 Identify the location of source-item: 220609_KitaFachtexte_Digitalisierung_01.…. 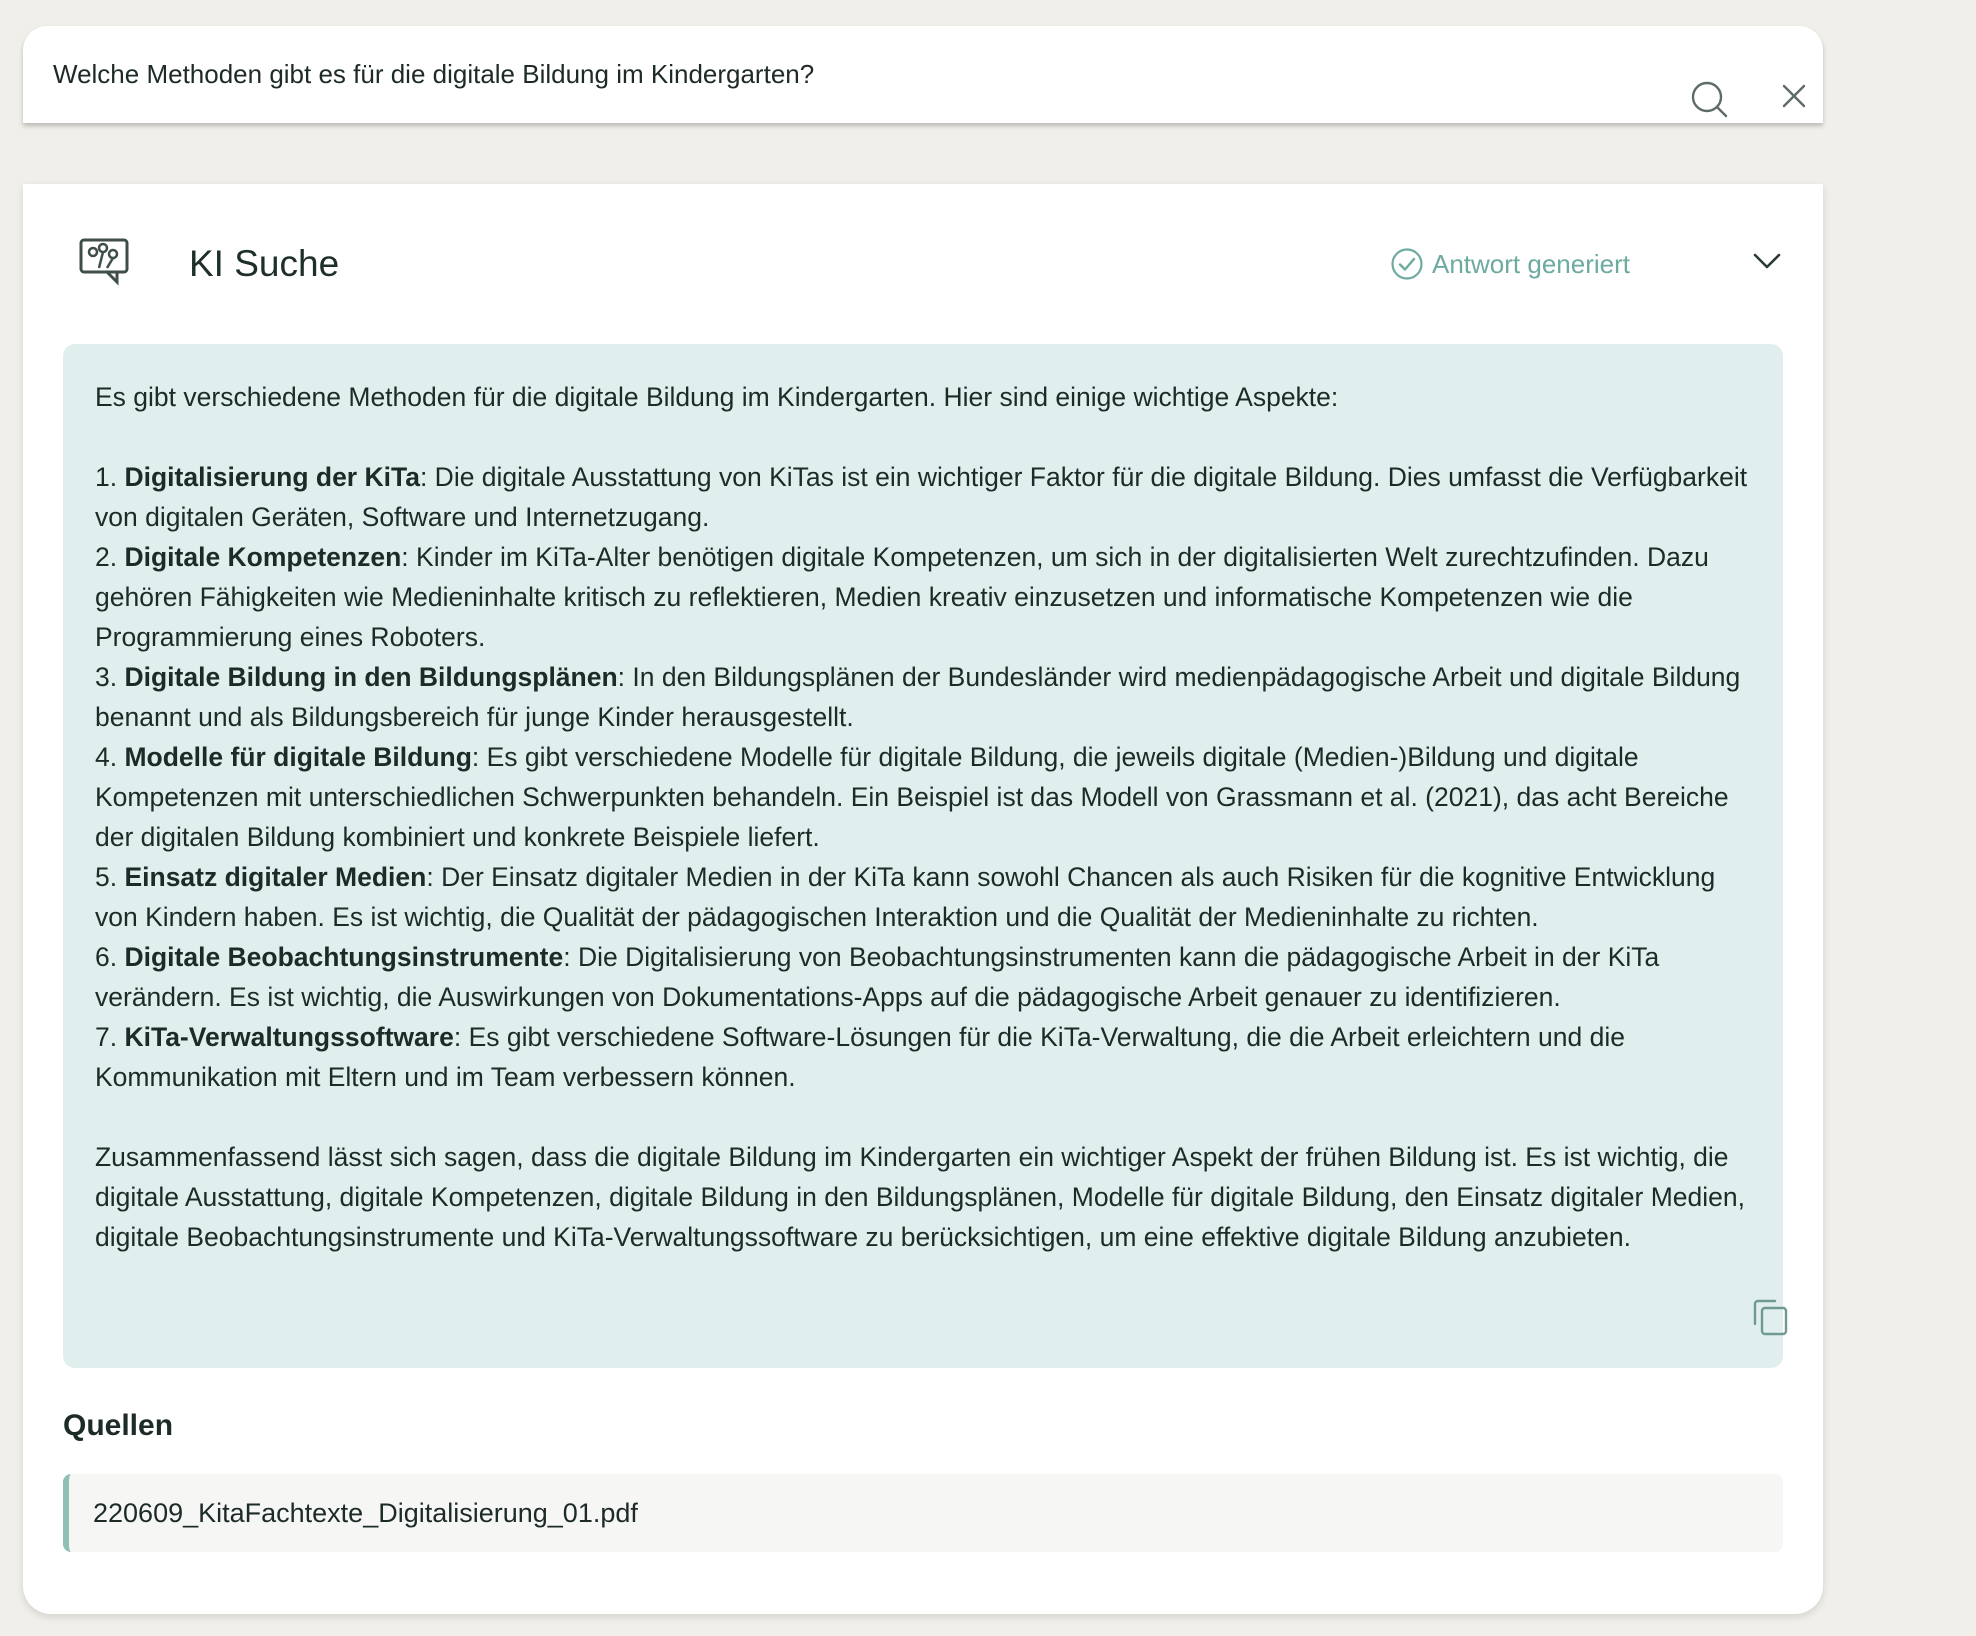
(923, 1513).